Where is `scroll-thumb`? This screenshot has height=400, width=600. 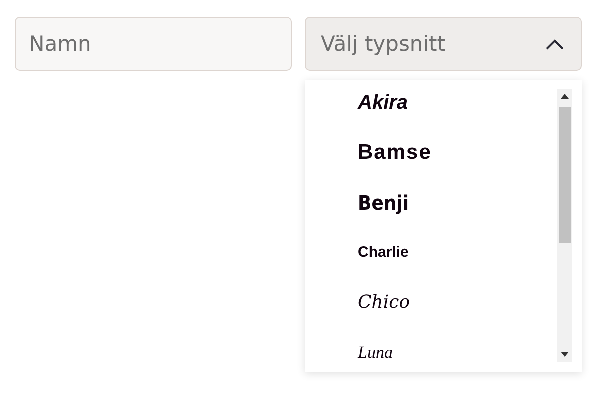 scroll-thumb is located at coordinates (564, 175).